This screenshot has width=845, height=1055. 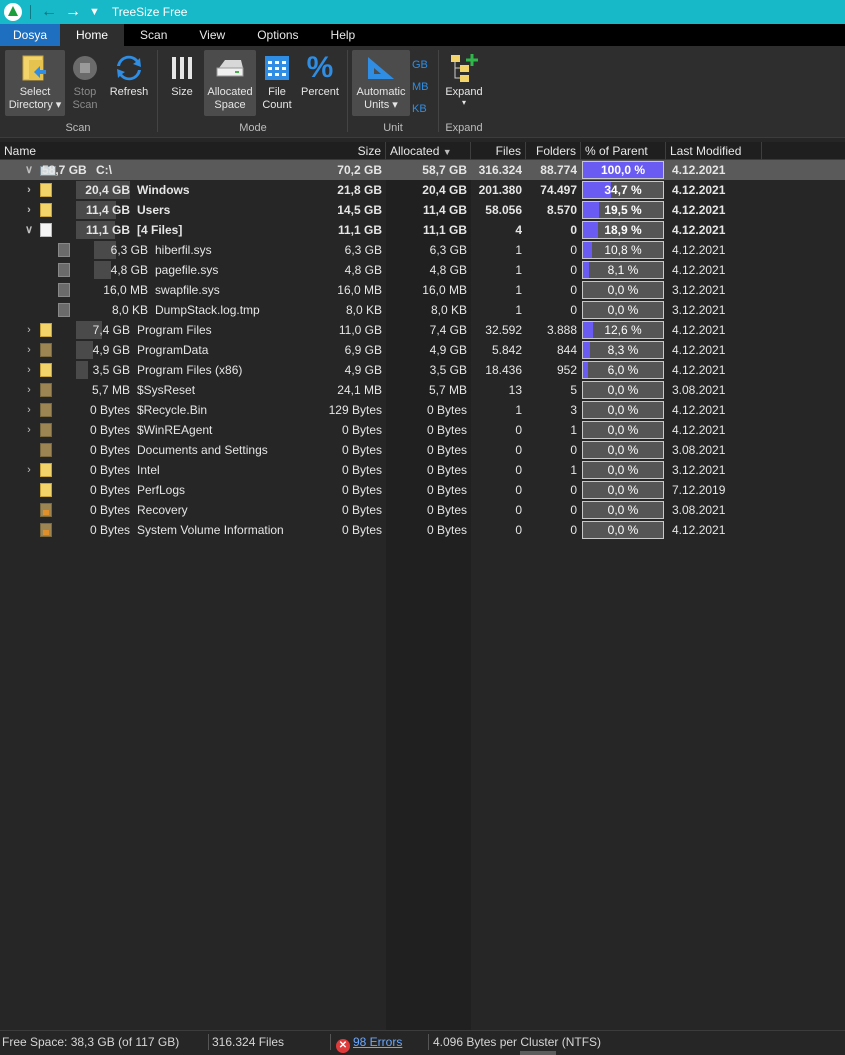 I want to click on tab-options: Options, so click(x=277, y=35).